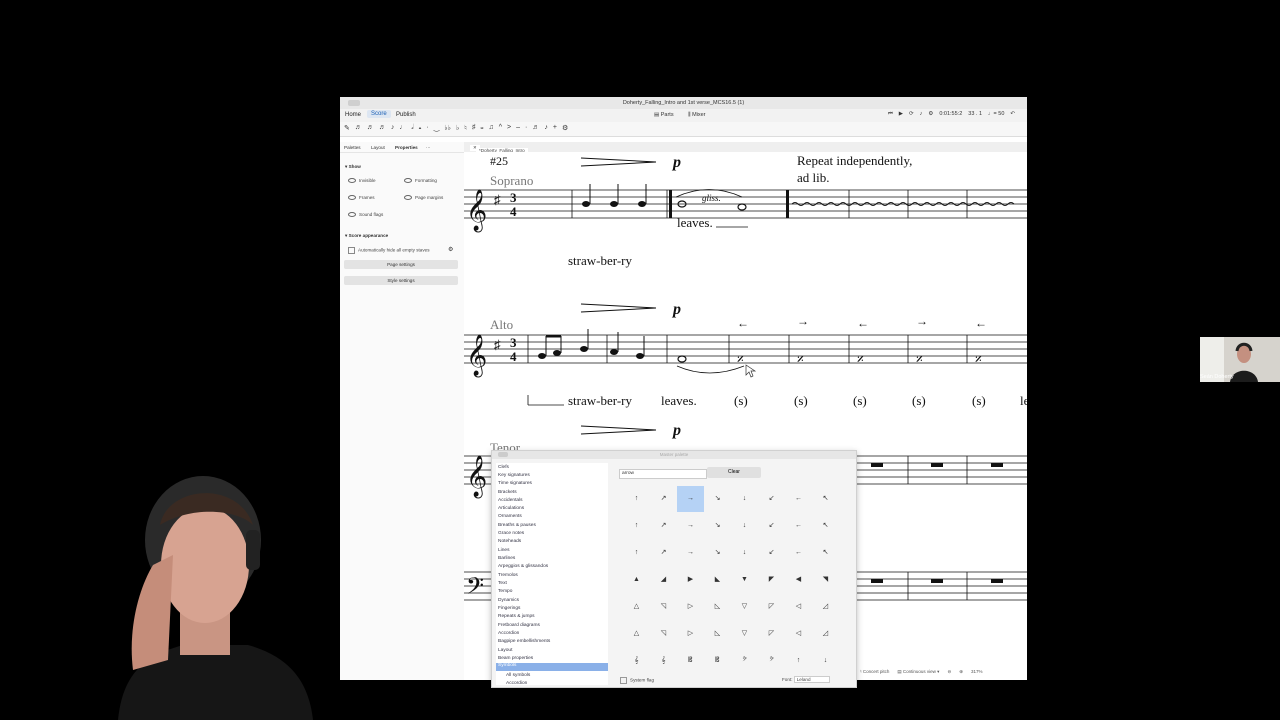 The height and width of the screenshot is (720, 1280). Describe the element at coordinates (506, 558) in the screenshot. I see `category-item: Barlines` at that location.